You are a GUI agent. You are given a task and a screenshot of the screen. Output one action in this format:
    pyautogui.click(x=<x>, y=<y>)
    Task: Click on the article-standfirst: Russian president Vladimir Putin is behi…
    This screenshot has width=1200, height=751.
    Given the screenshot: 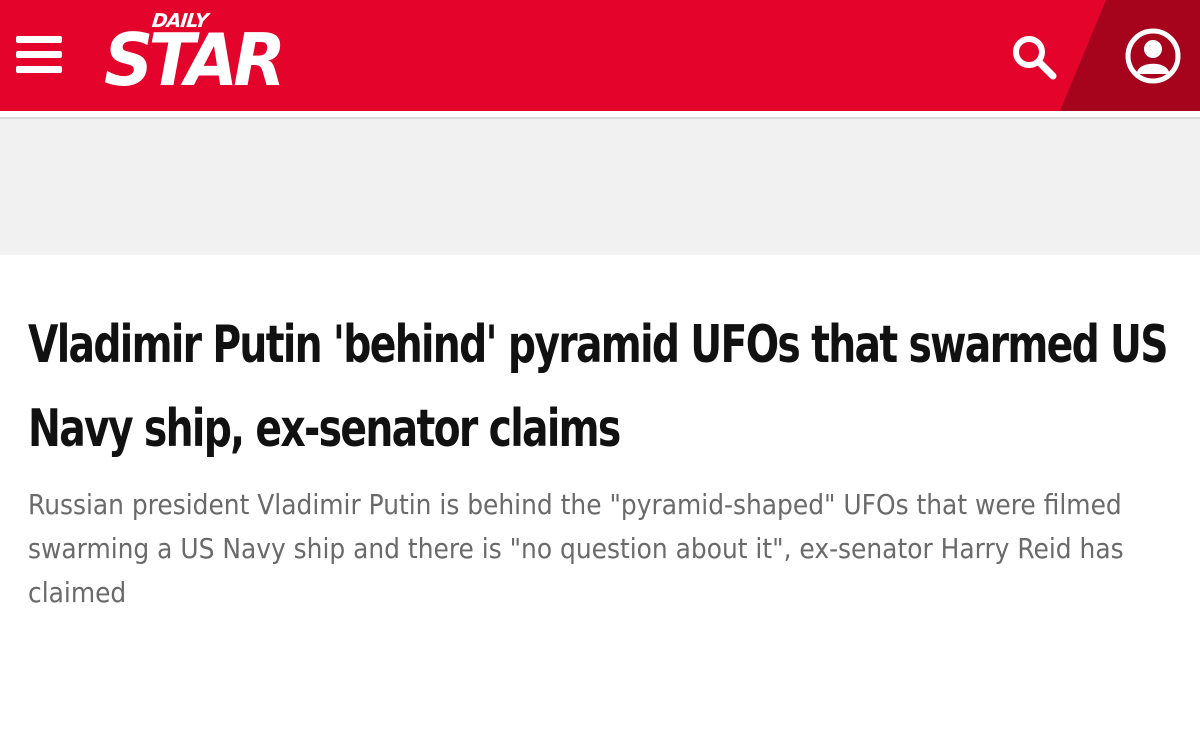 What is the action you would take?
    pyautogui.click(x=576, y=548)
    